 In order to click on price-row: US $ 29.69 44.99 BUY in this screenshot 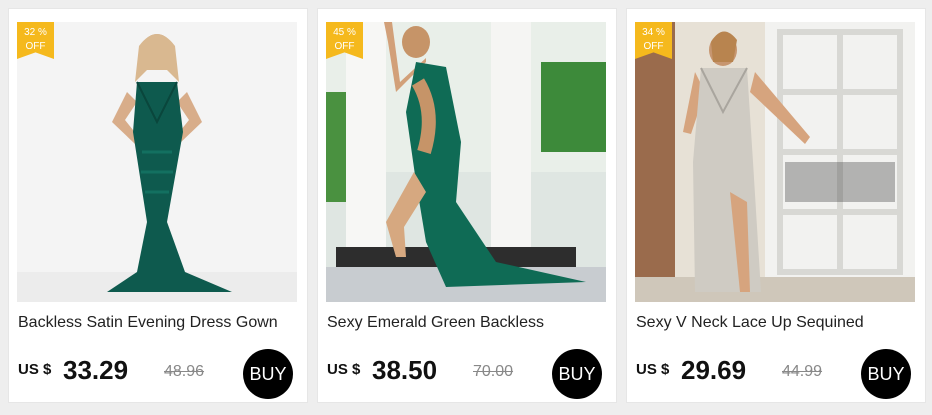, I will do `click(778, 374)`.